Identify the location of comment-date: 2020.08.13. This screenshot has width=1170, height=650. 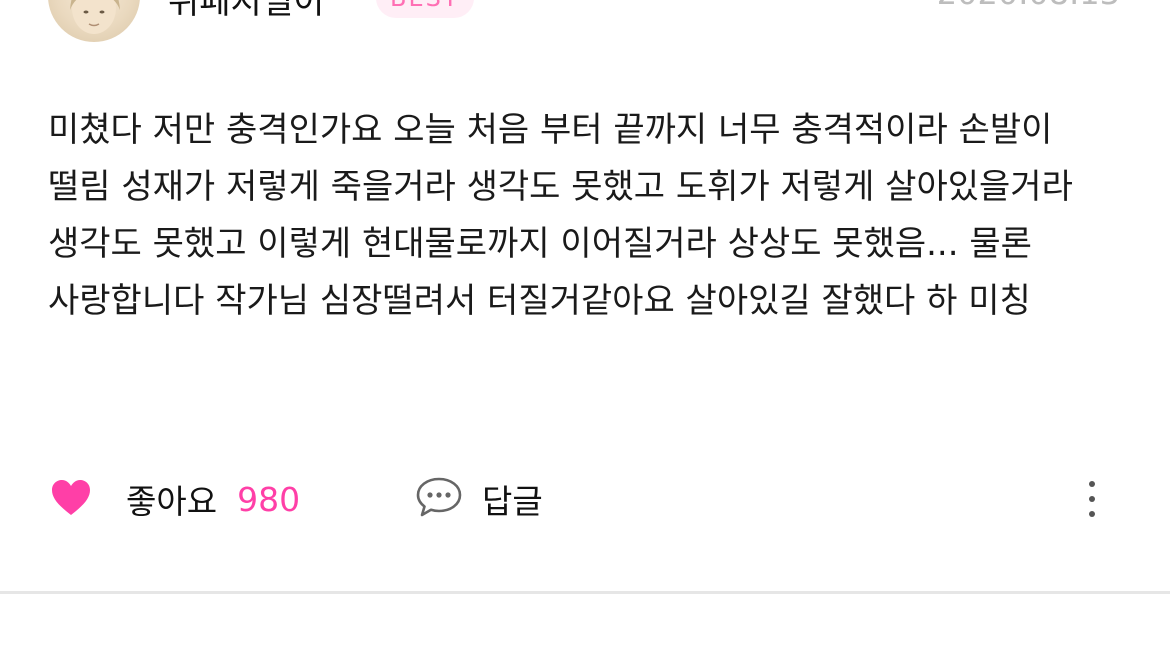
(1028, 6).